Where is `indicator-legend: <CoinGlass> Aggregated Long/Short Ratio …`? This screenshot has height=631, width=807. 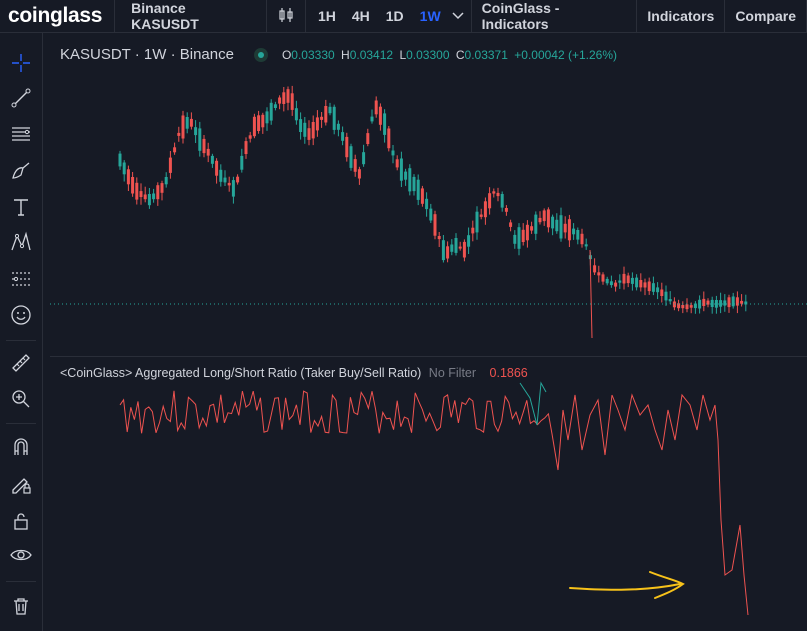
indicator-legend: <CoinGlass> Aggregated Long/Short Ratio … is located at coordinates (294, 373).